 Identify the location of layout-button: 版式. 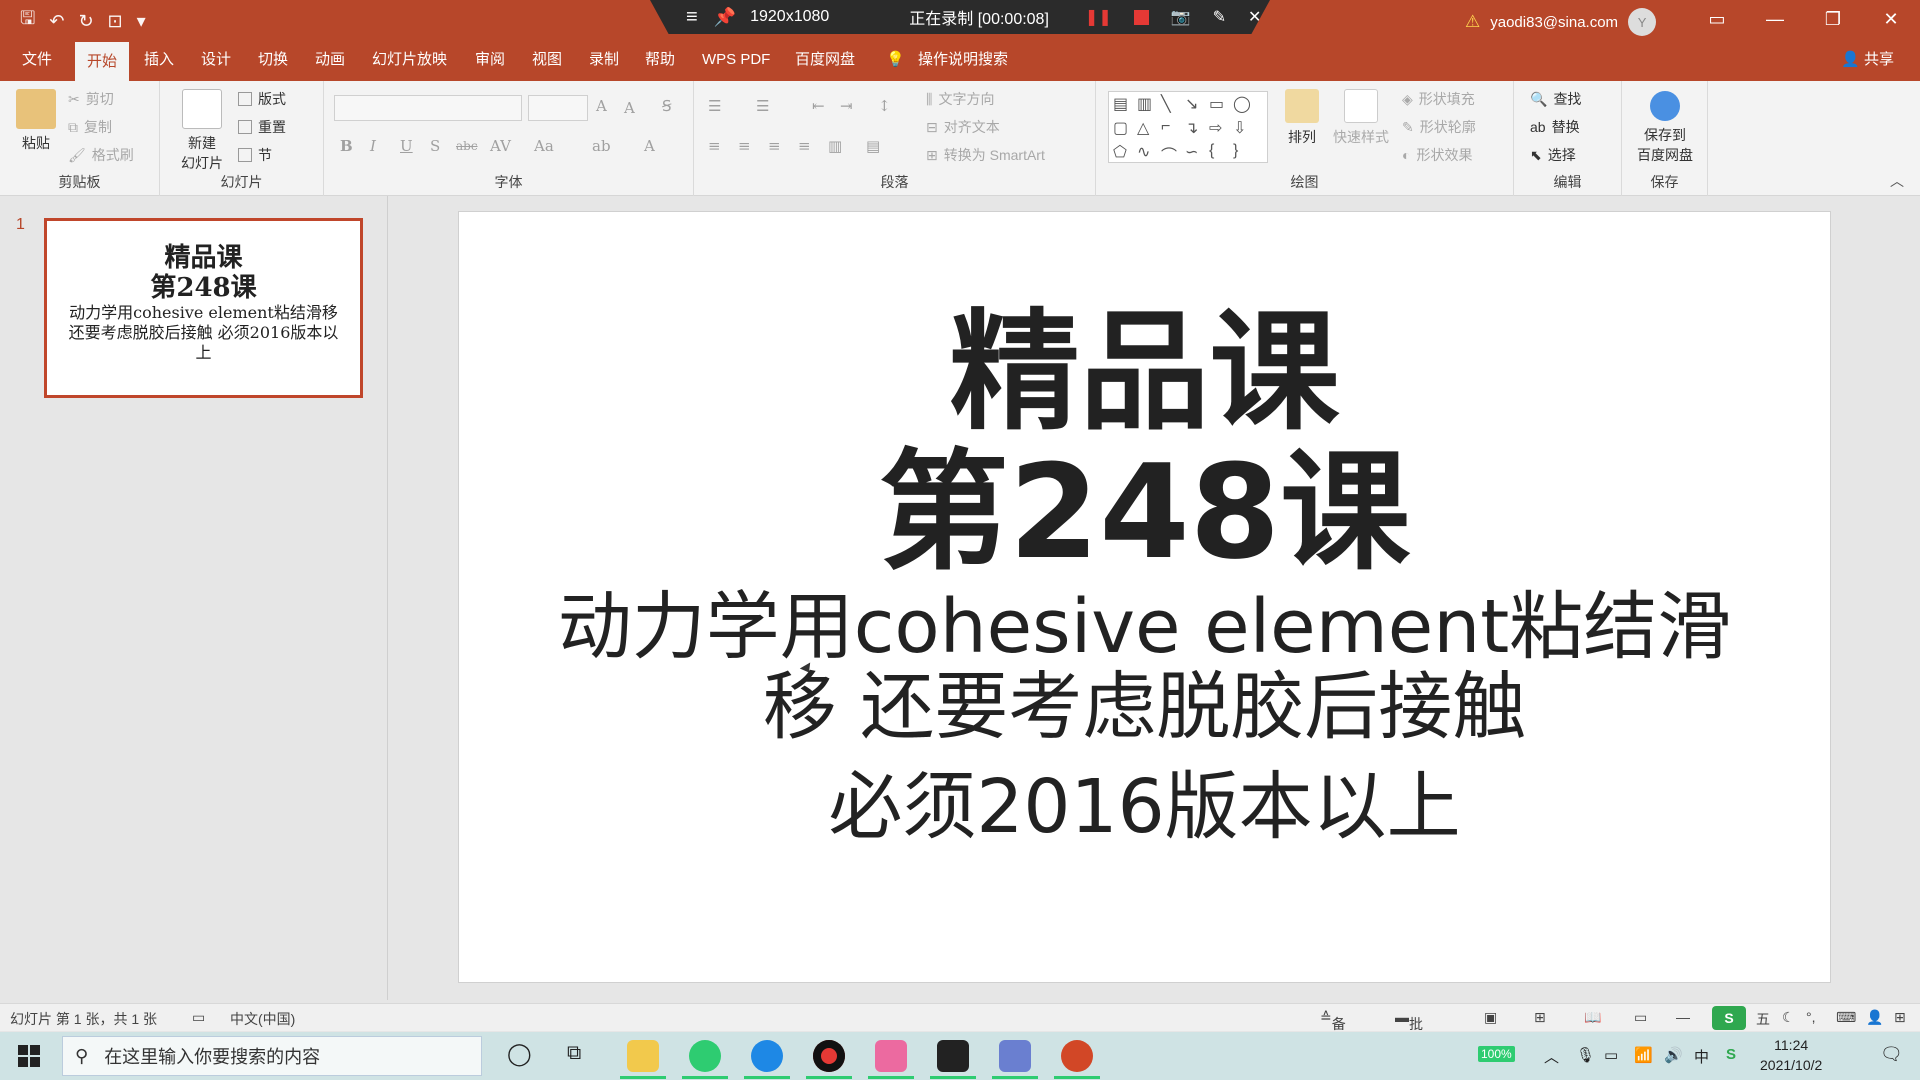
(262, 99).